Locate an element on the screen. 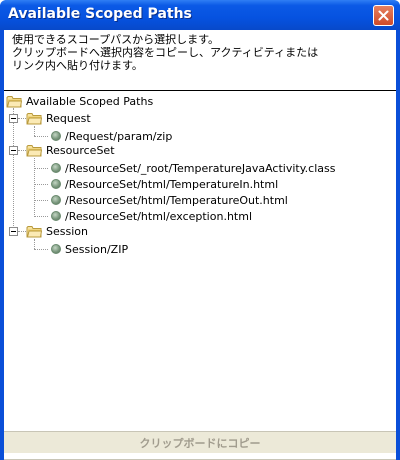  tree-line-request-leaf is located at coordinates (41, 136).